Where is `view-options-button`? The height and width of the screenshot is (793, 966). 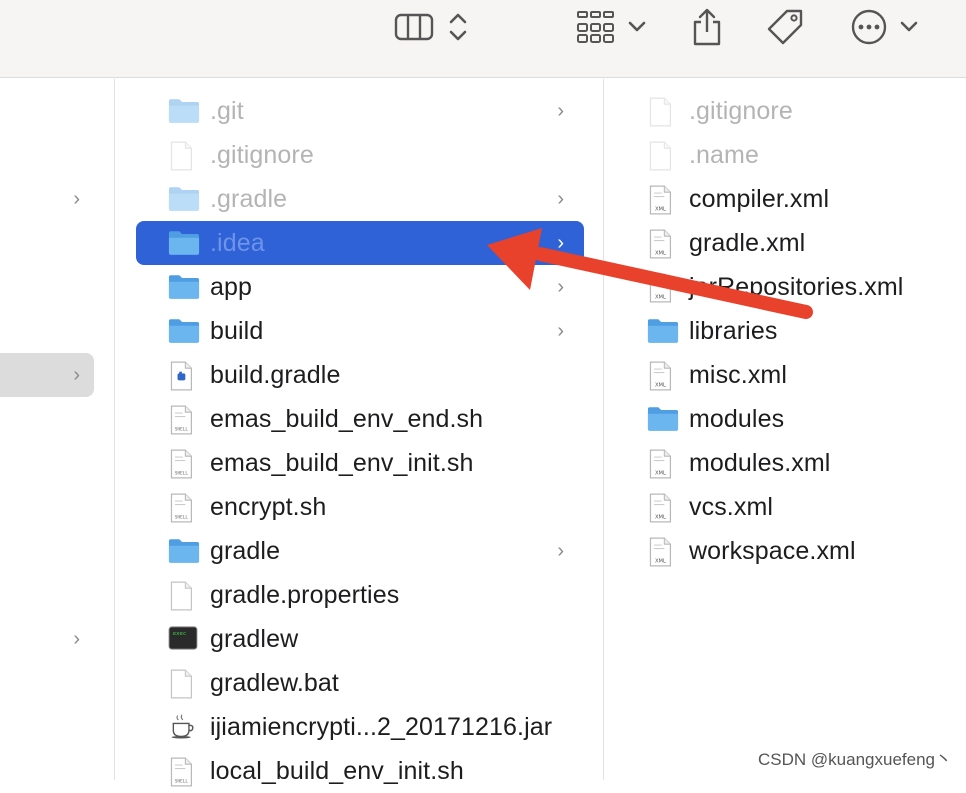
view-options-button is located at coordinates (458, 27).